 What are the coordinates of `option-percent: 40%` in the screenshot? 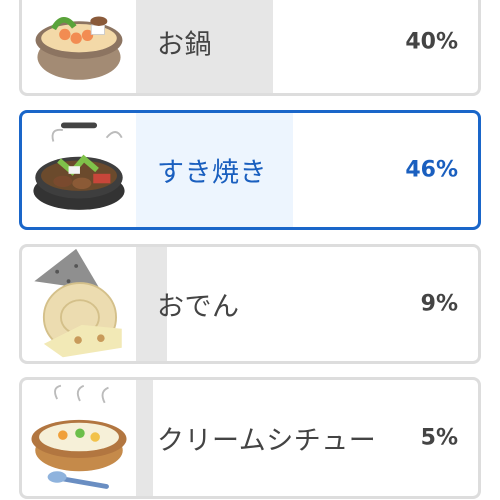 It's located at (431, 42).